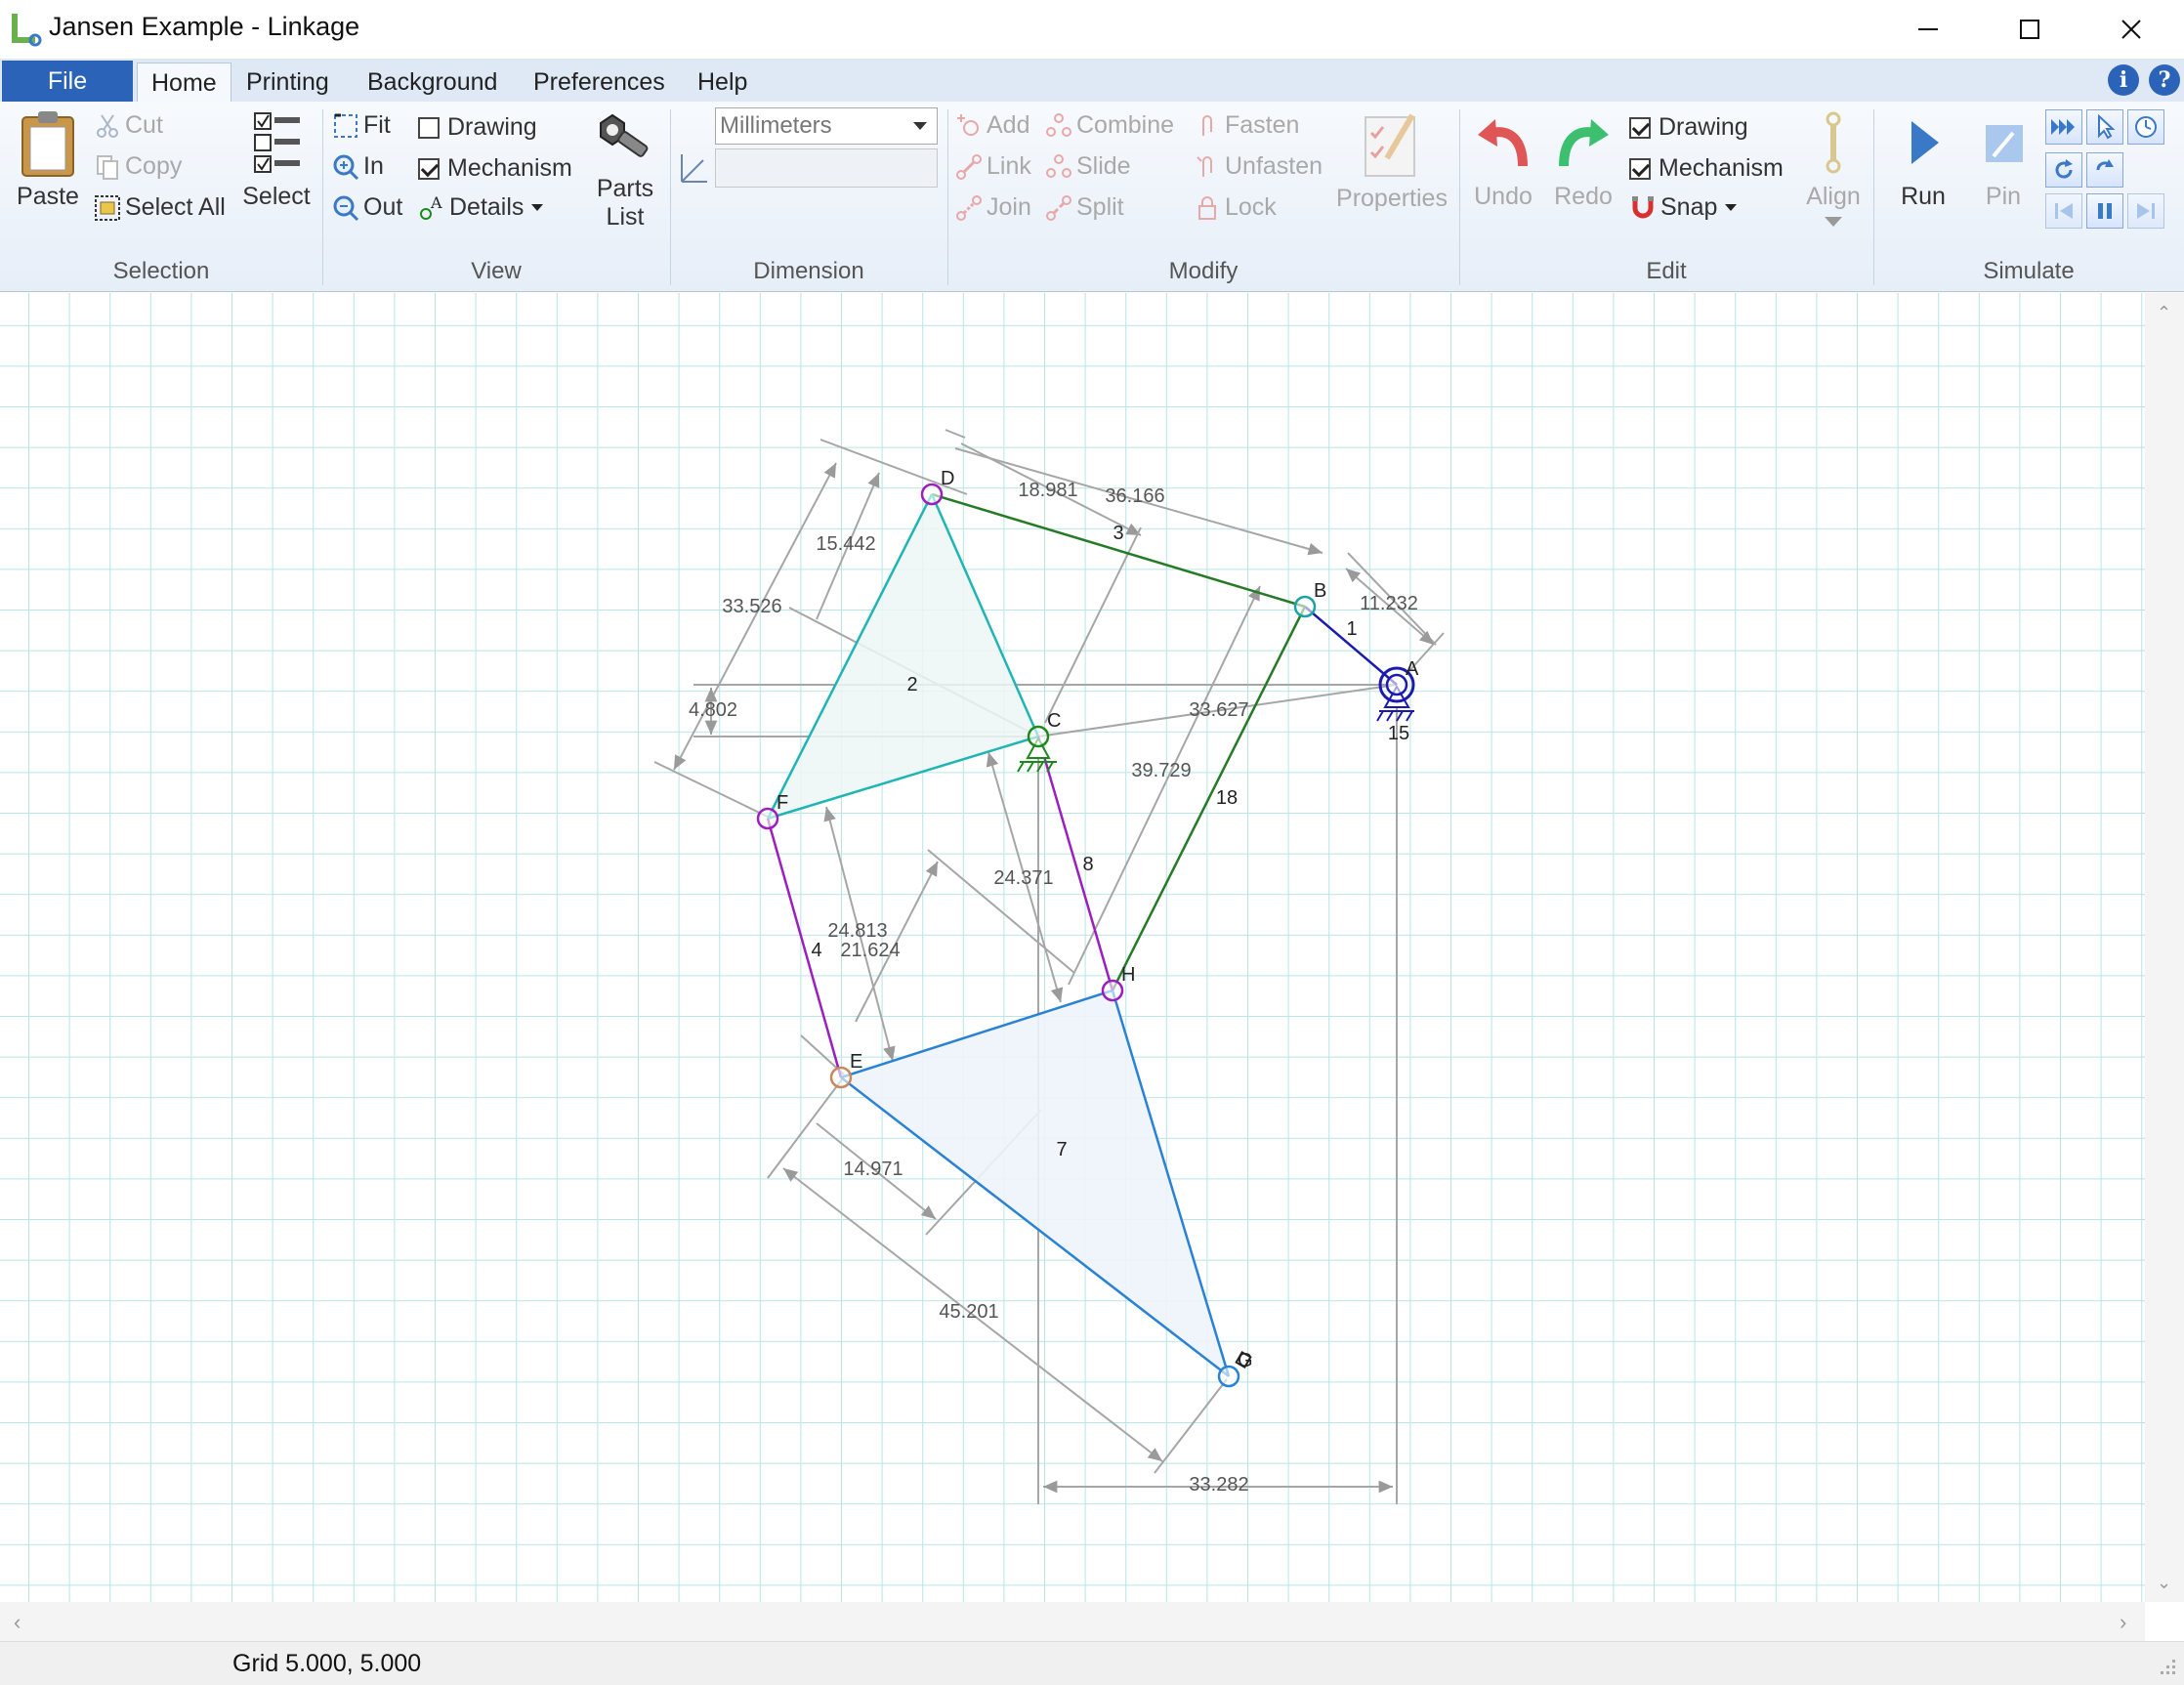  I want to click on joint-label: A, so click(1412, 669).